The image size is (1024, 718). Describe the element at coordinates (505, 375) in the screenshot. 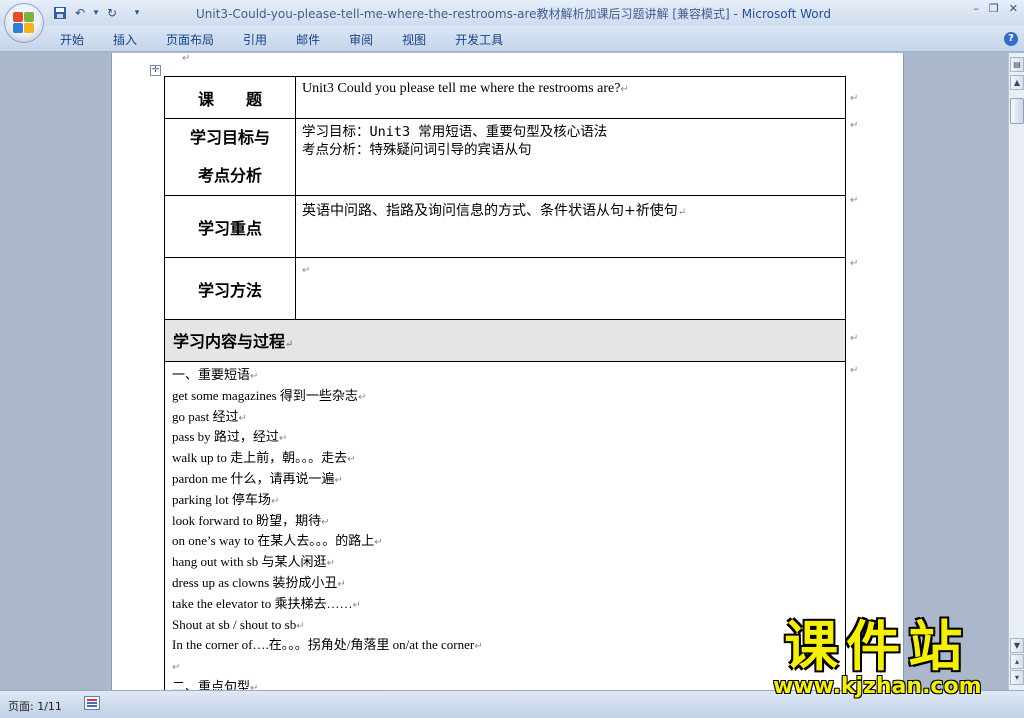

I see `content-line: 一、重要短语↵` at that location.